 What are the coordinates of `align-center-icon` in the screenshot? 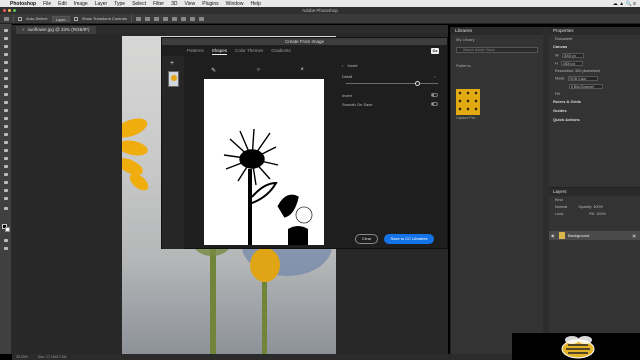 It's located at (147, 18).